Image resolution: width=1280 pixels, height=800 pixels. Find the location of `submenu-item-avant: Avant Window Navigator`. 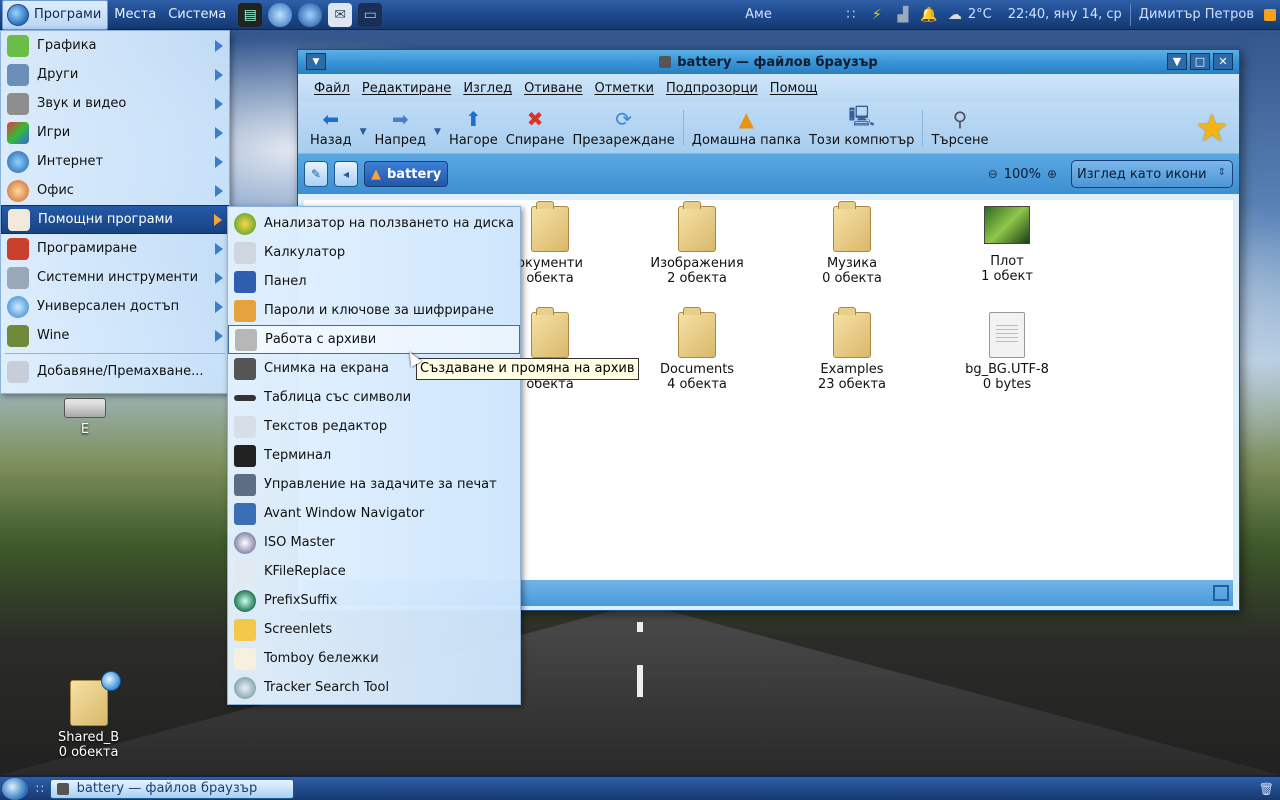

submenu-item-avant: Avant Window Navigator is located at coordinates (374, 513).